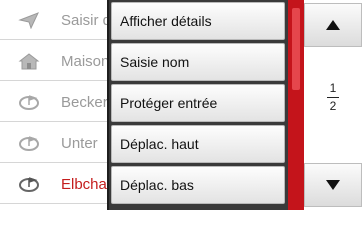 Image resolution: width=362 pixels, height=240 pixels. I want to click on menu-item-label: Protéger entrée, so click(169, 103).